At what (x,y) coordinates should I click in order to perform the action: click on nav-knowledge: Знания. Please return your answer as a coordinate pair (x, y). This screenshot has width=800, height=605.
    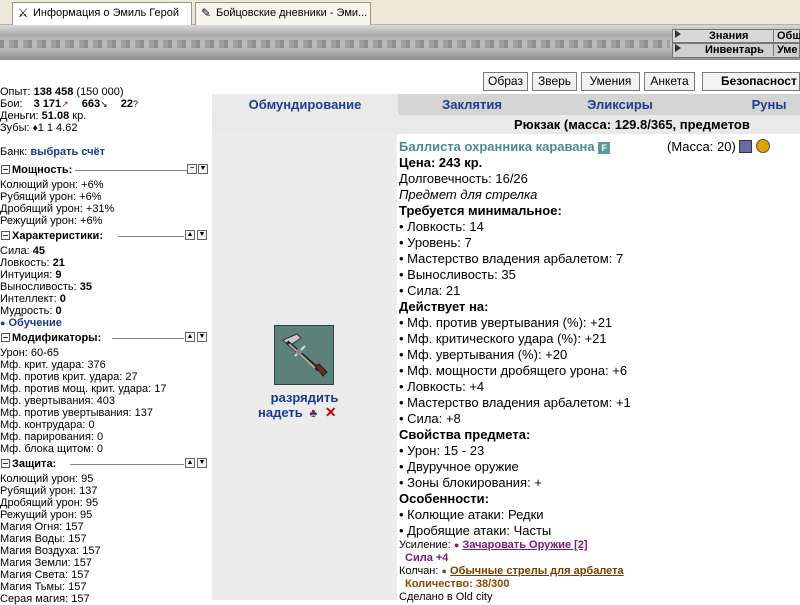
    Looking at the image, I should click on (728, 36).